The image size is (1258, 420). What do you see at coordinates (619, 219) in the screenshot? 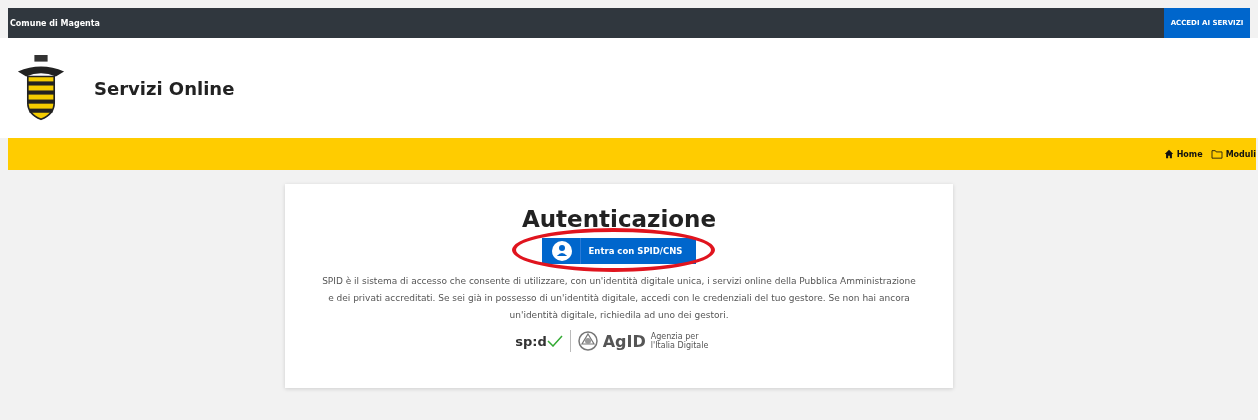
I see `card-title: Autenticazione` at bounding box center [619, 219].